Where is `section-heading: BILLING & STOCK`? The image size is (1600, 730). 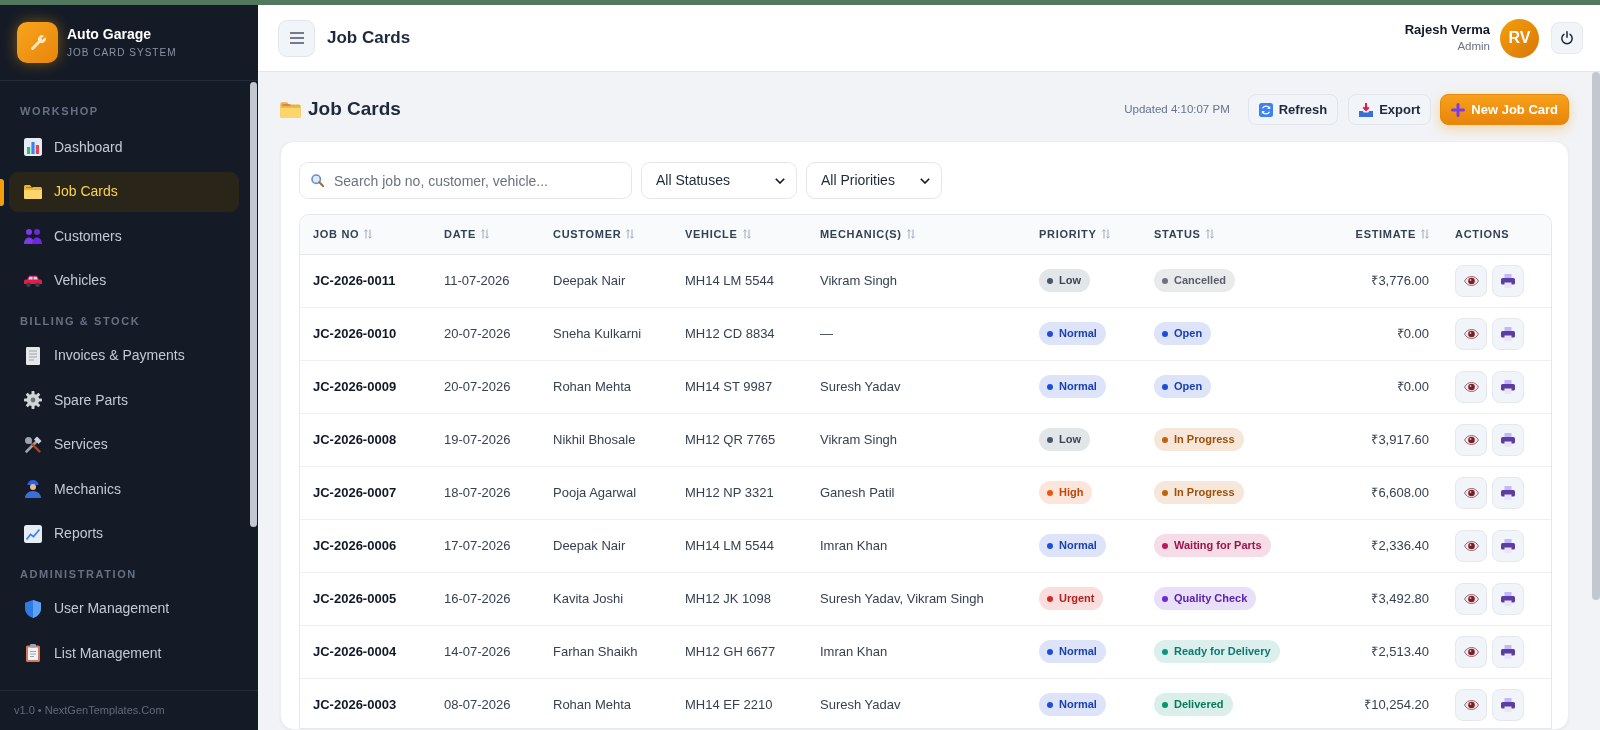
section-heading: BILLING & STOCK is located at coordinates (80, 321).